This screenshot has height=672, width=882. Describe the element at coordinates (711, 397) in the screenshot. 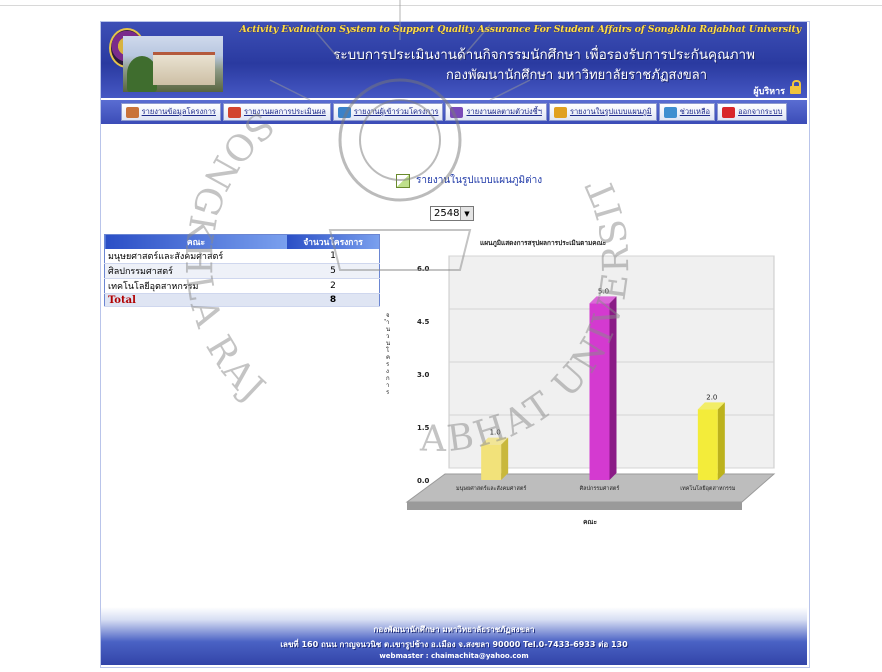

I see `bar-value-label: 2.0` at that location.